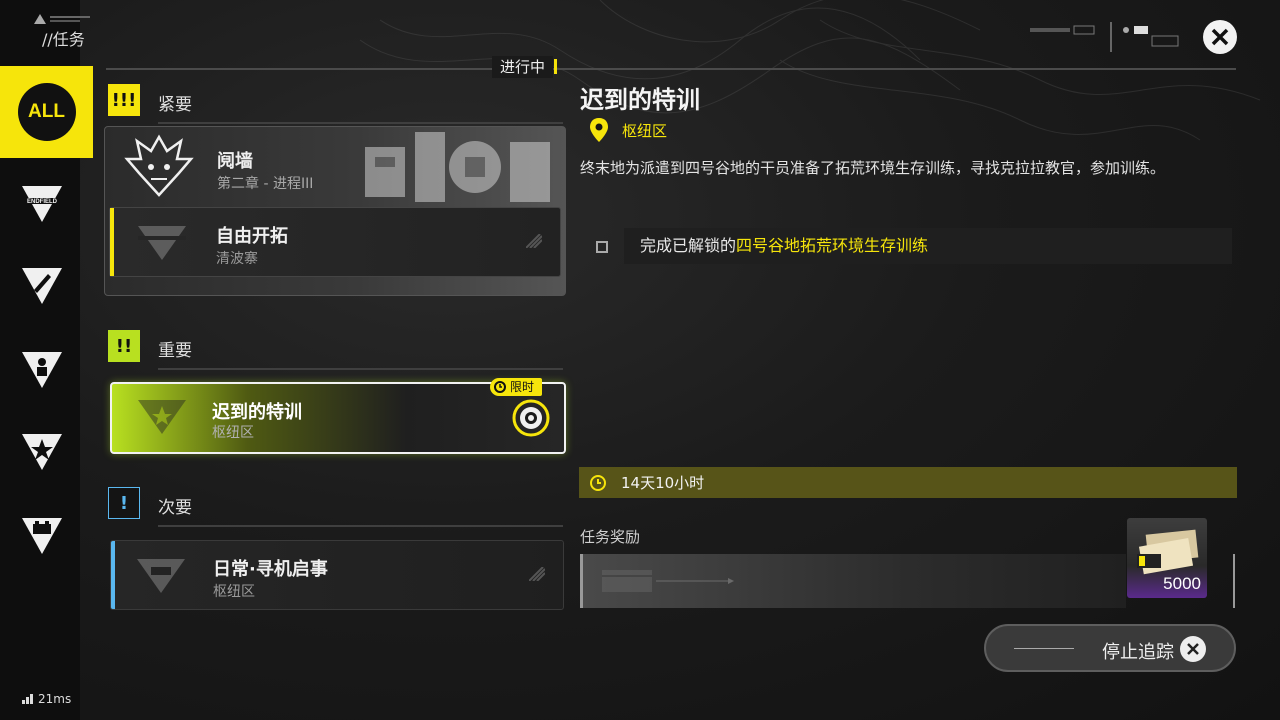 The width and height of the screenshot is (1280, 720). I want to click on close-button, so click(1220, 37).